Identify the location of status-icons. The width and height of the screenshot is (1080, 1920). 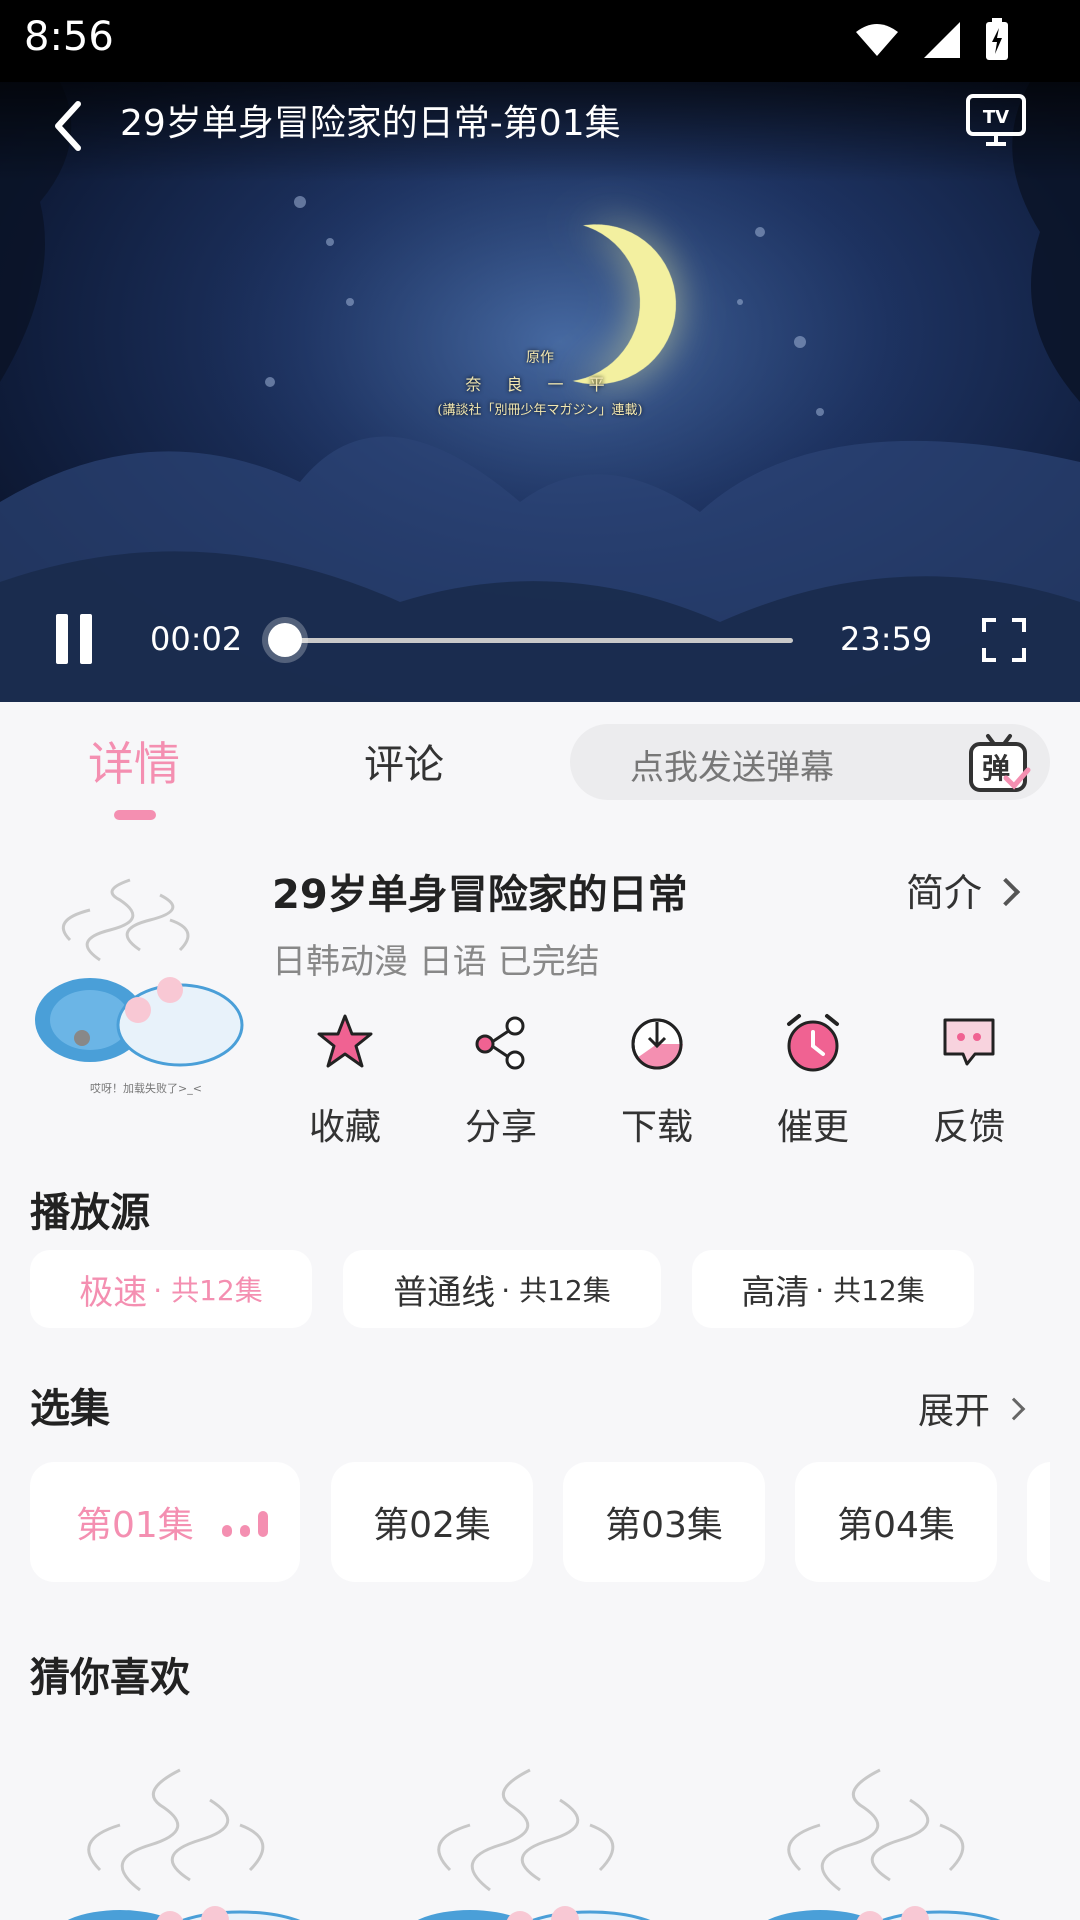
(932, 40).